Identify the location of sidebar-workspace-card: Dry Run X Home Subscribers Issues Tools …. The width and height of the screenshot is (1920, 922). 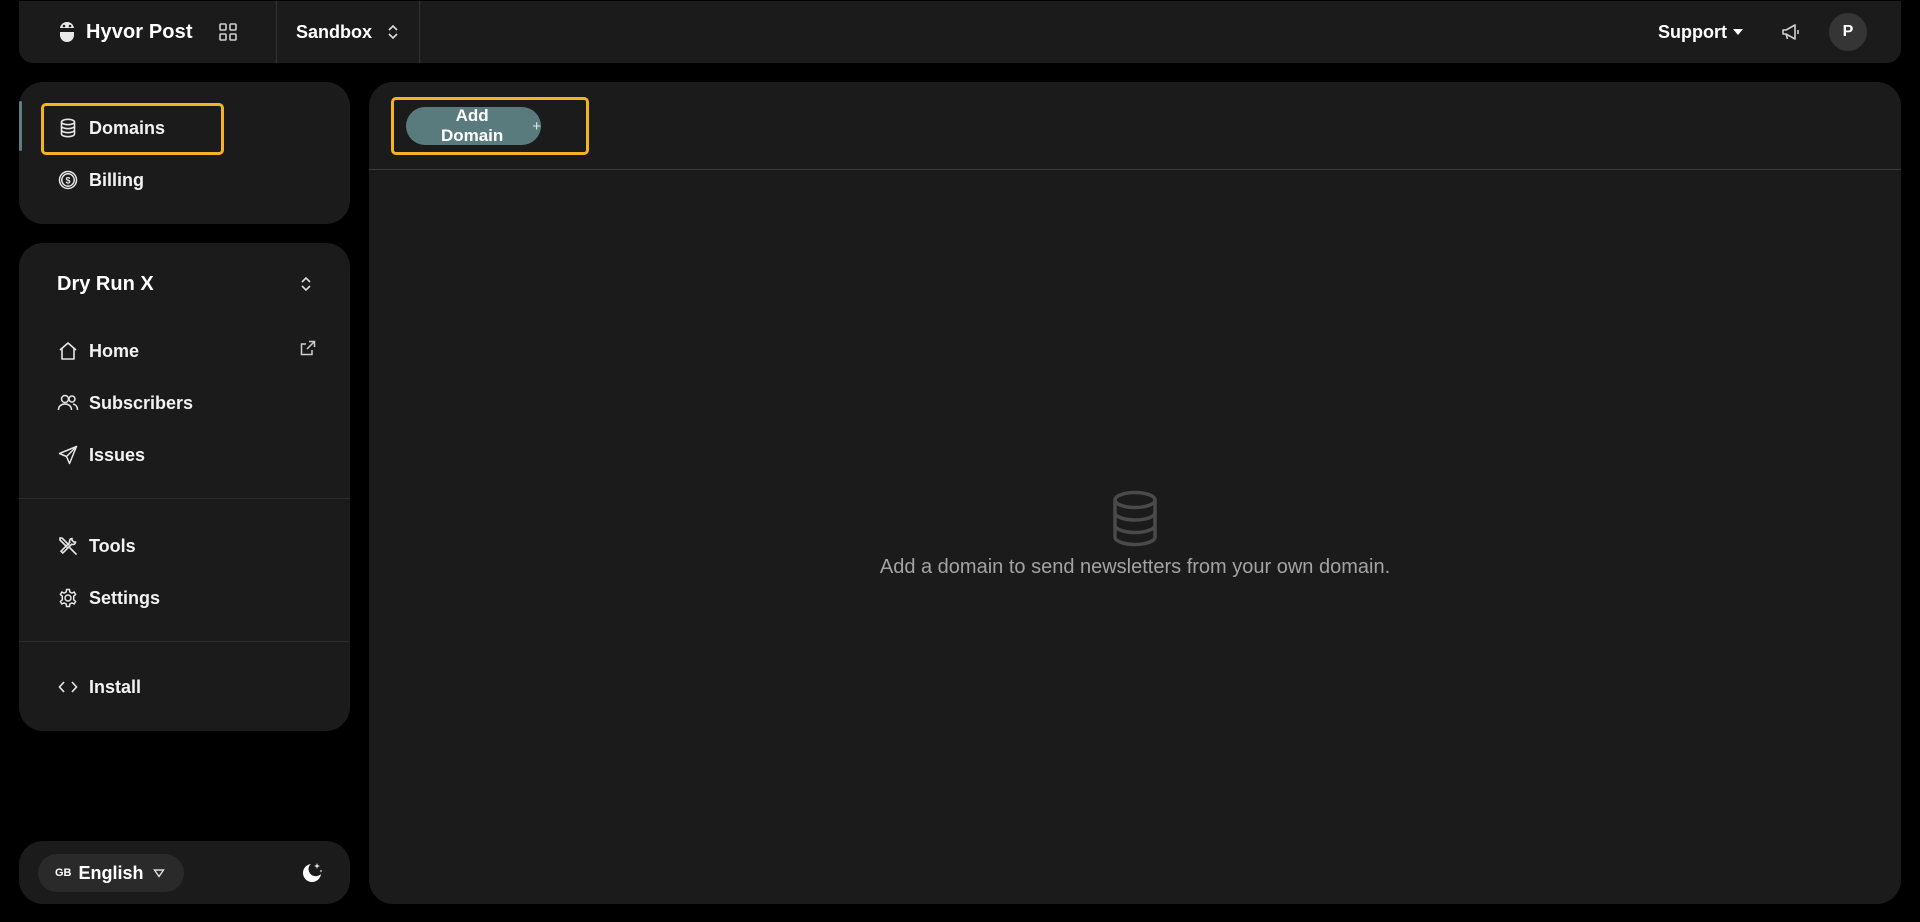
(184, 487).